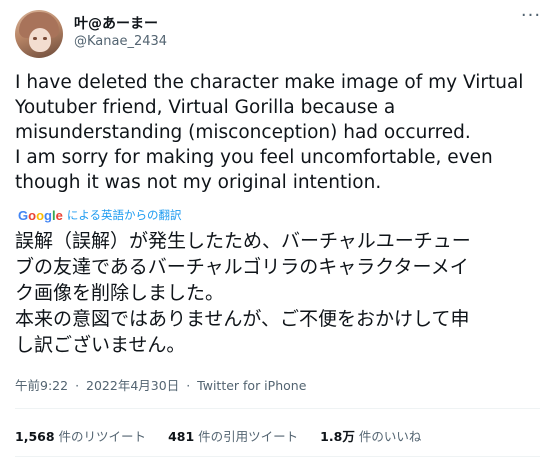 This screenshot has height=465, width=555. I want to click on google-logo: Google, so click(40, 215).